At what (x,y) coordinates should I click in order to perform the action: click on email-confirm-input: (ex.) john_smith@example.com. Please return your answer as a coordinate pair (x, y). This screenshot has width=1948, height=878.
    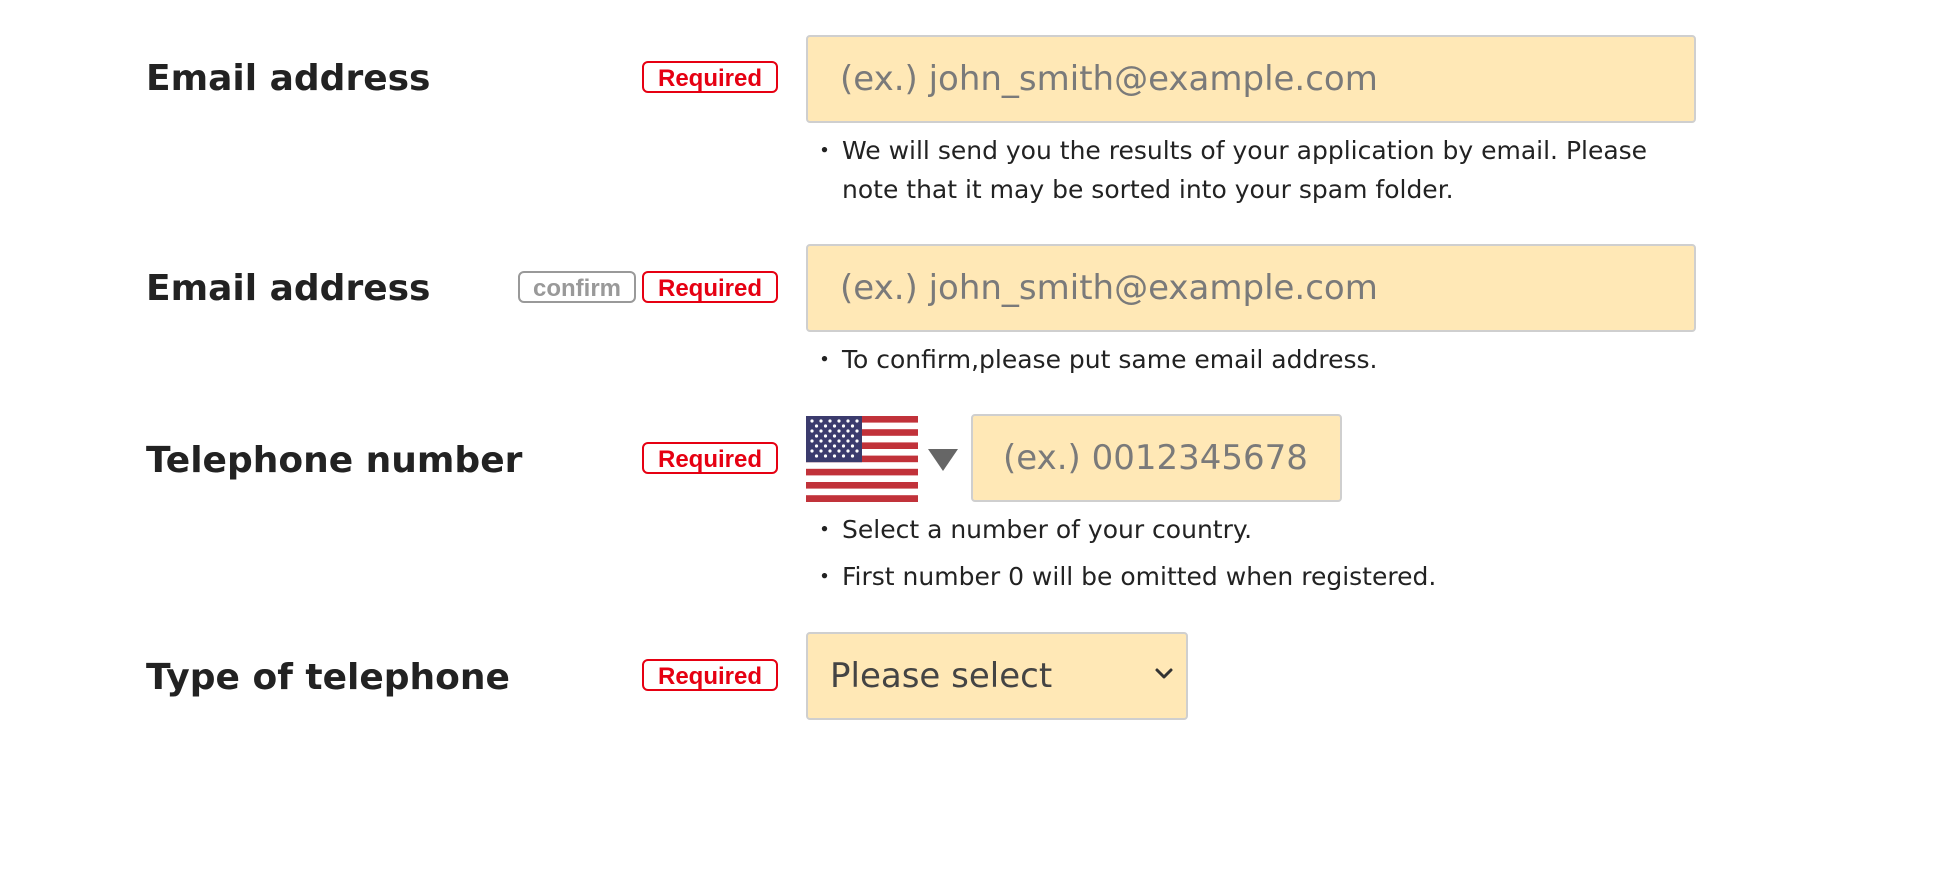
    Looking at the image, I should click on (1251, 288).